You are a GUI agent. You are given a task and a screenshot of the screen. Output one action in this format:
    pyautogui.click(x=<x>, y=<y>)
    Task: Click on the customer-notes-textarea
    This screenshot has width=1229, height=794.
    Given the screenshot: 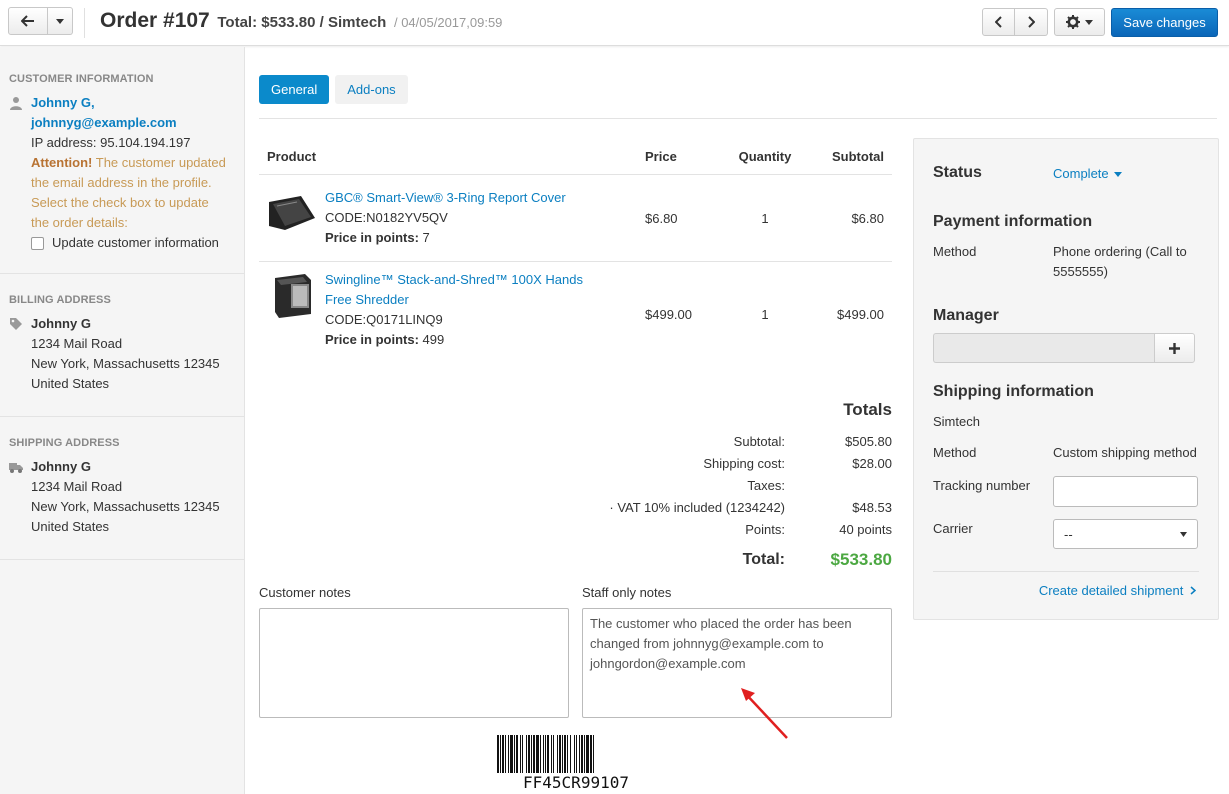 What is the action you would take?
    pyautogui.click(x=414, y=663)
    